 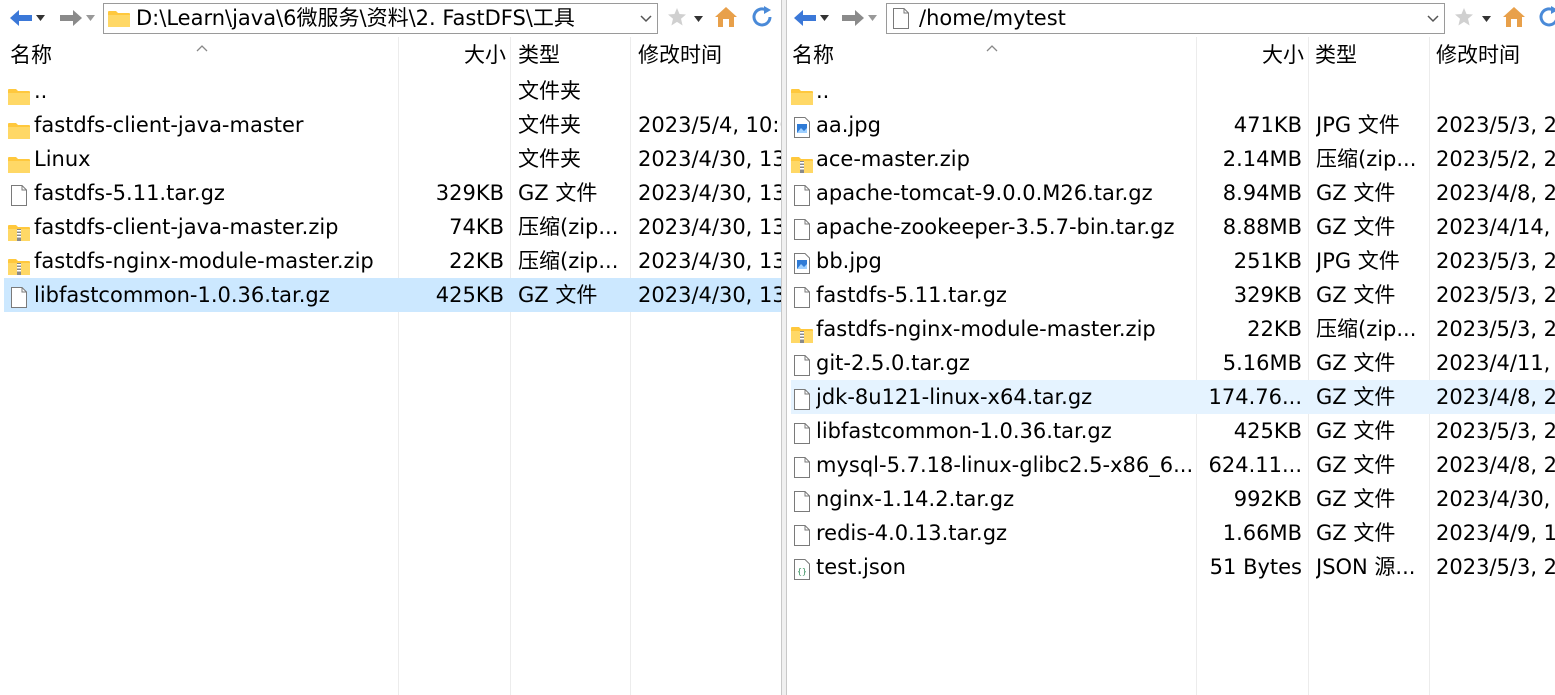 What do you see at coordinates (62, 159) in the screenshot?
I see `file-name: Linux` at bounding box center [62, 159].